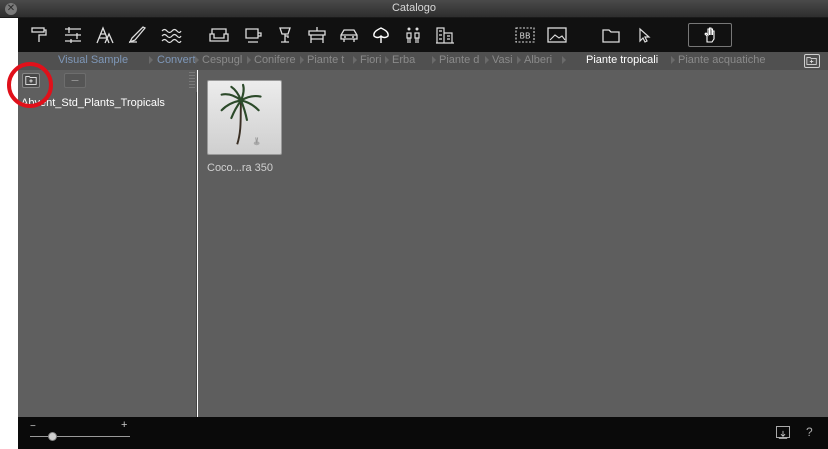  I want to click on tool-people, so click(413, 35).